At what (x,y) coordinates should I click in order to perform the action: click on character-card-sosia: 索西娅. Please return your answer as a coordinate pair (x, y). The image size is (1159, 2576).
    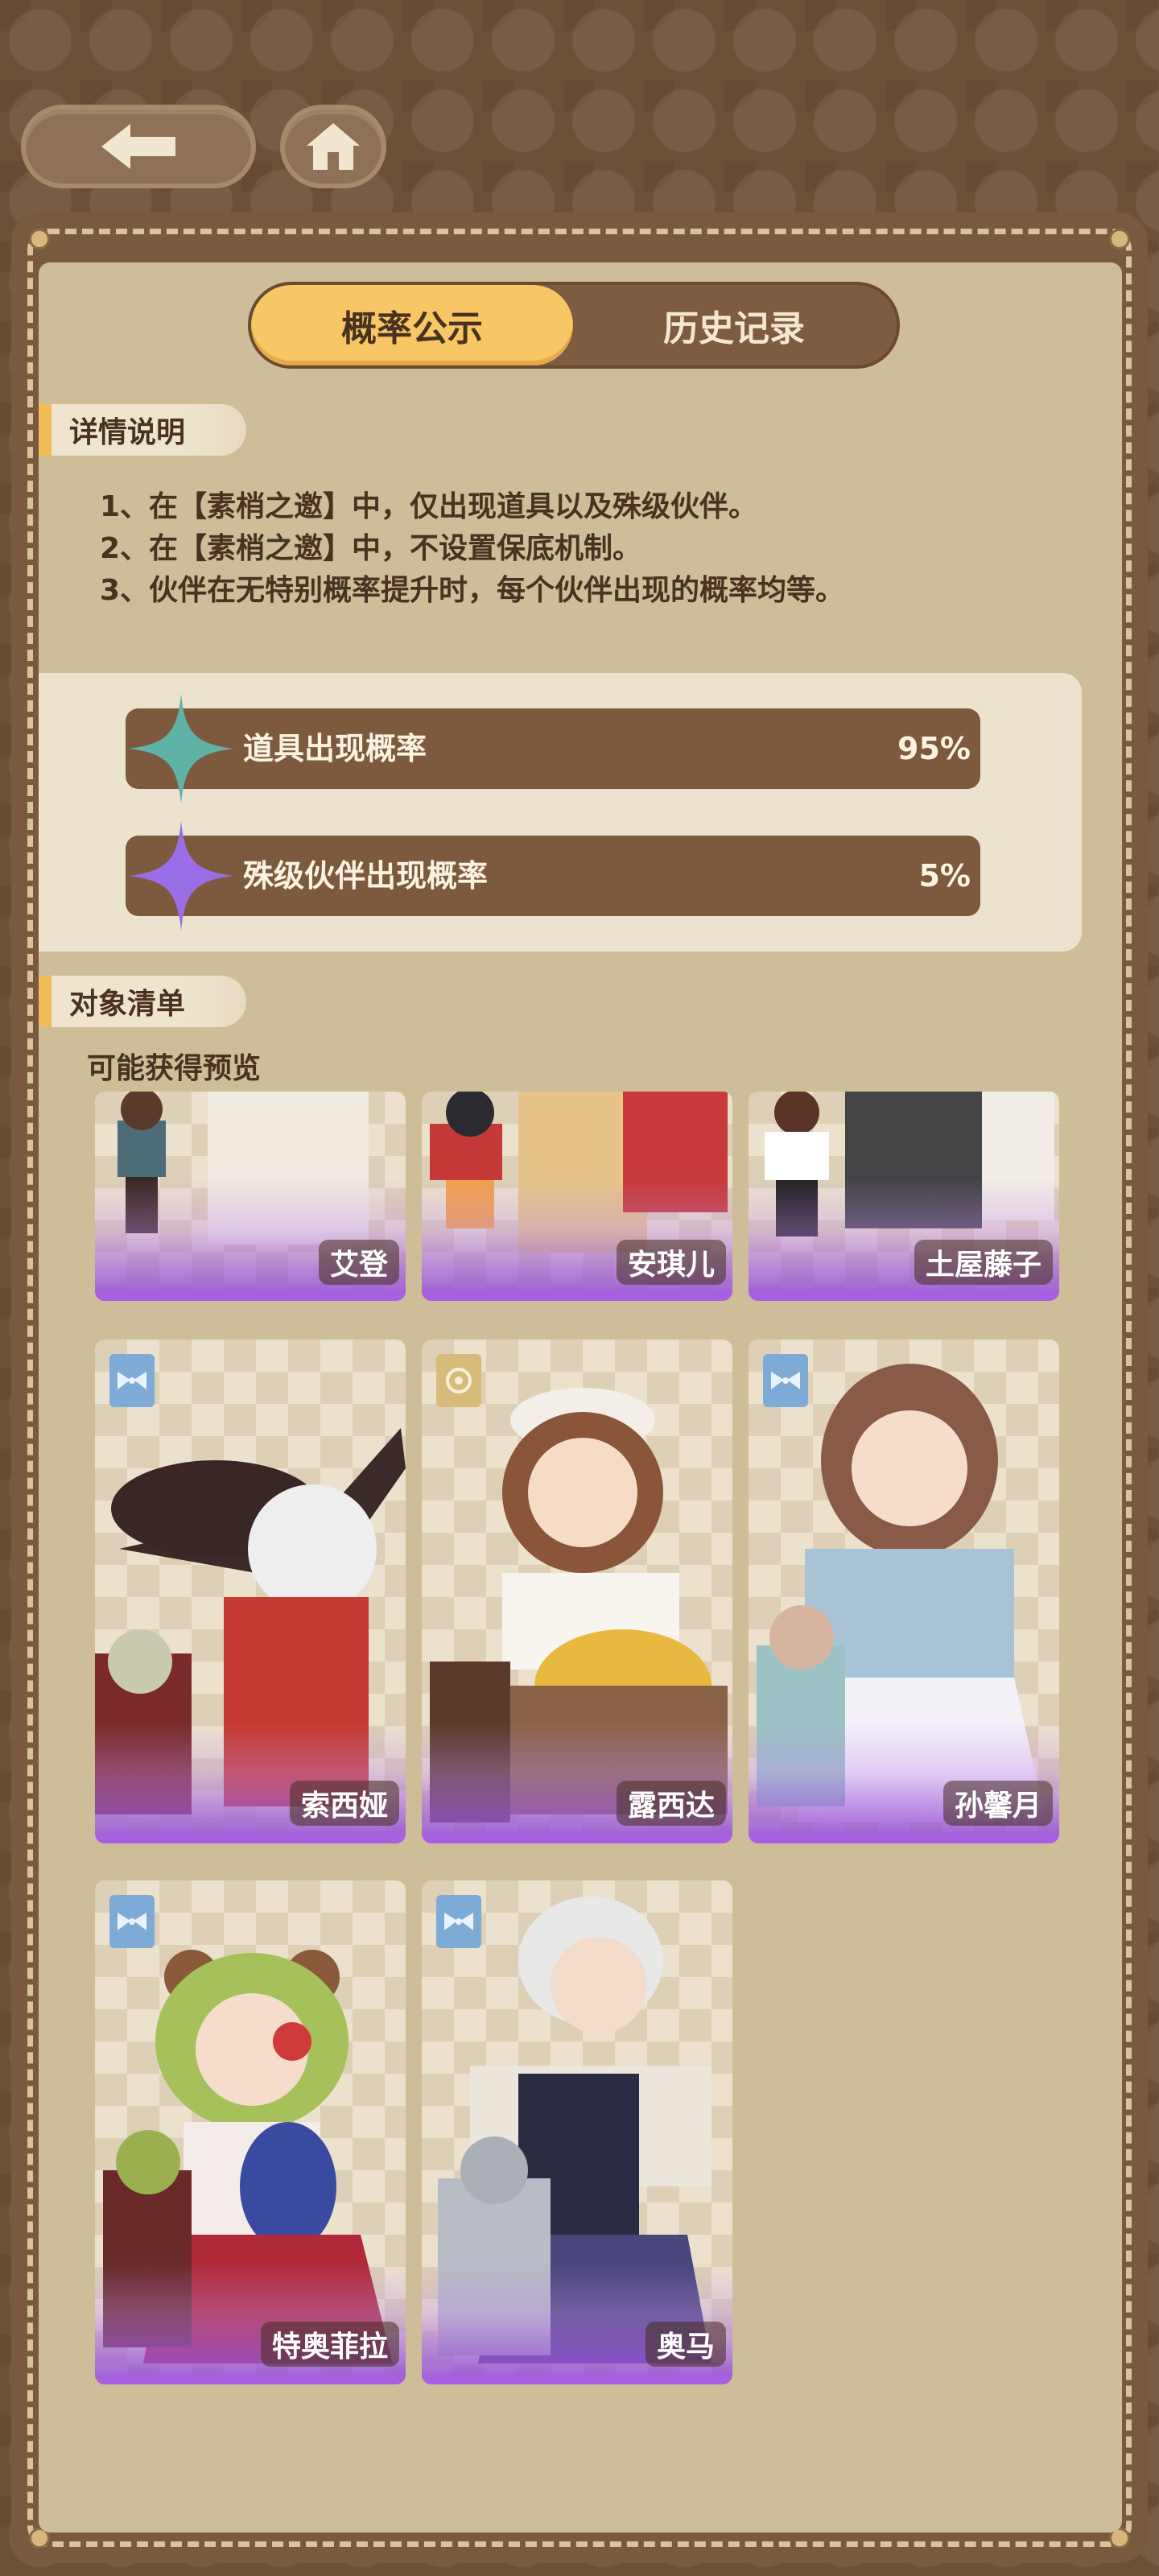
    Looking at the image, I should click on (251, 1591).